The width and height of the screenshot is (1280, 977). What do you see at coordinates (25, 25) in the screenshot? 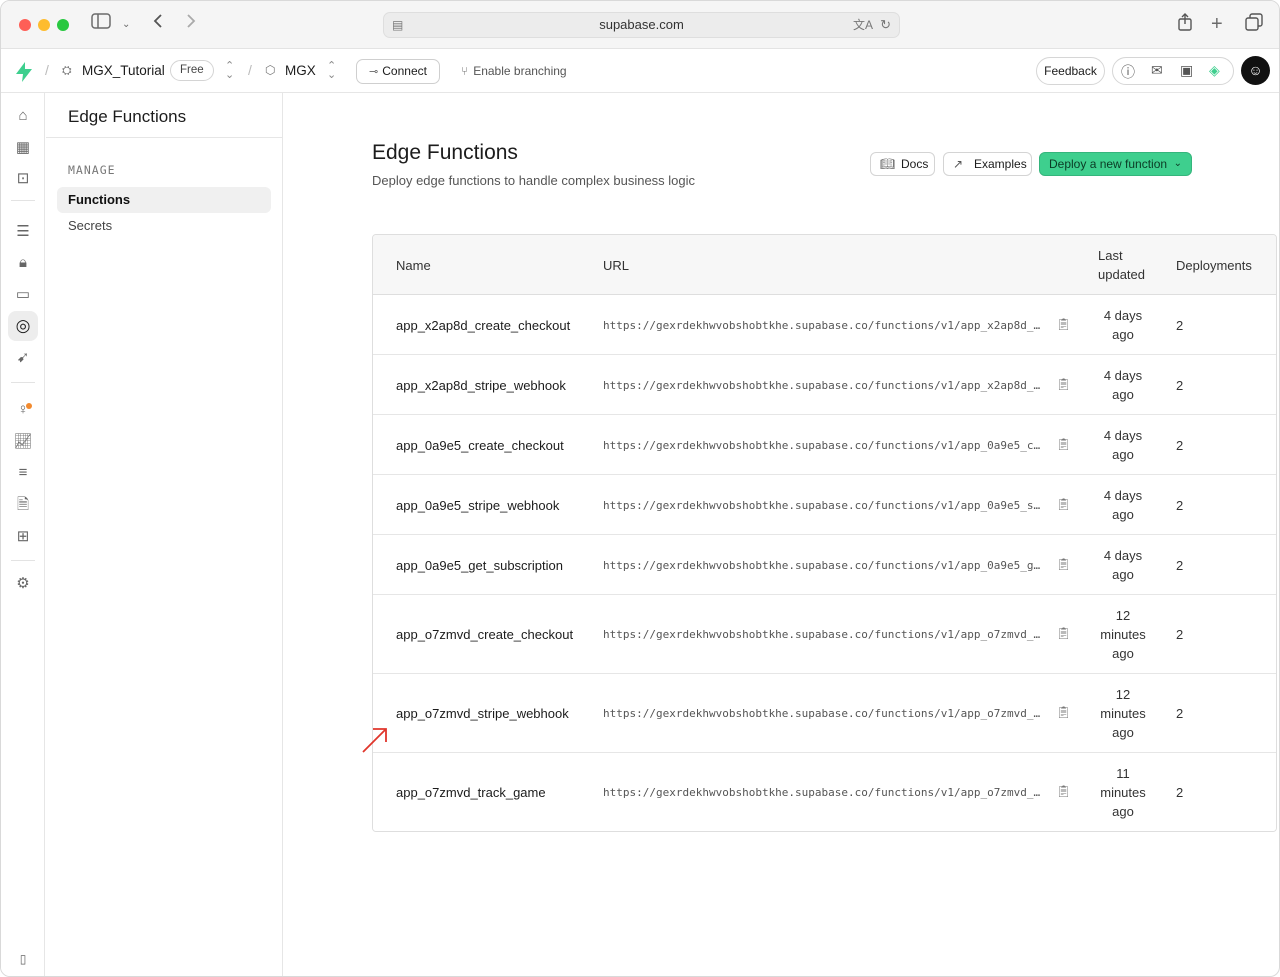
I see `close-window-button` at bounding box center [25, 25].